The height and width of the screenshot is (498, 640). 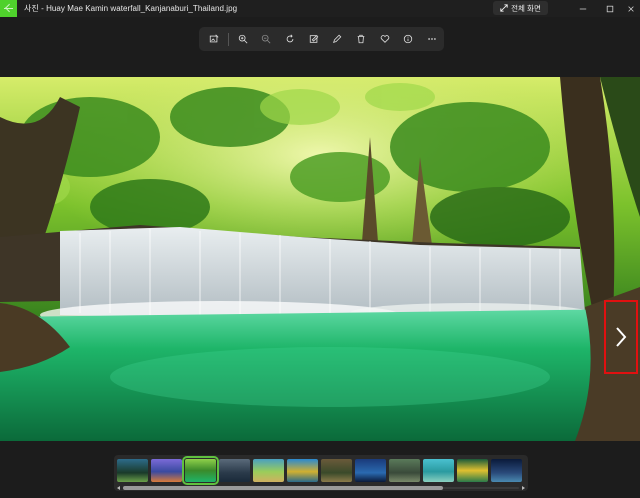 I want to click on toolbar-divider, so click(x=228, y=39).